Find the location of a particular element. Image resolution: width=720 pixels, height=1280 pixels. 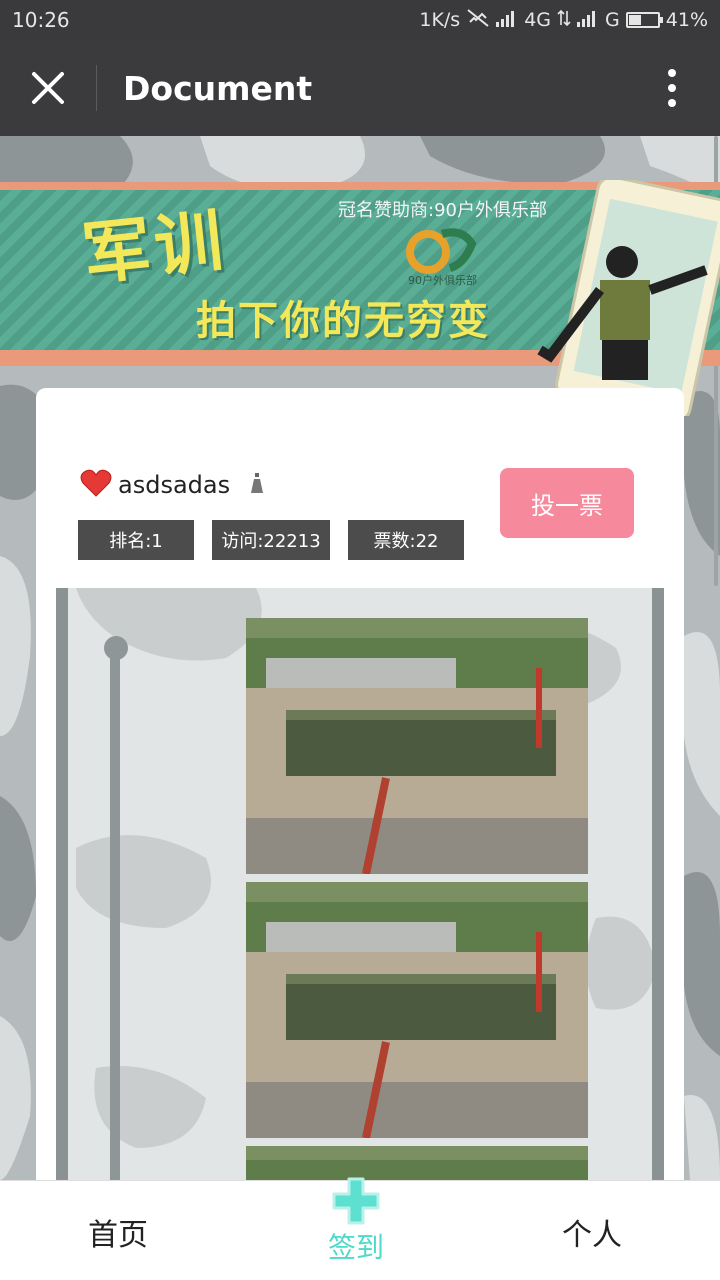

network-type-2: G is located at coordinates (612, 20).